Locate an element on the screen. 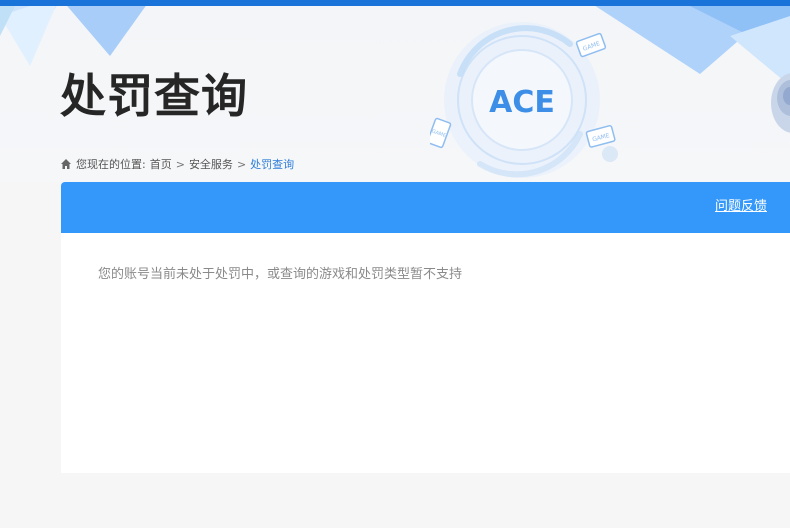  breadcrumb-current: 处罚查询 is located at coordinates (272, 164).